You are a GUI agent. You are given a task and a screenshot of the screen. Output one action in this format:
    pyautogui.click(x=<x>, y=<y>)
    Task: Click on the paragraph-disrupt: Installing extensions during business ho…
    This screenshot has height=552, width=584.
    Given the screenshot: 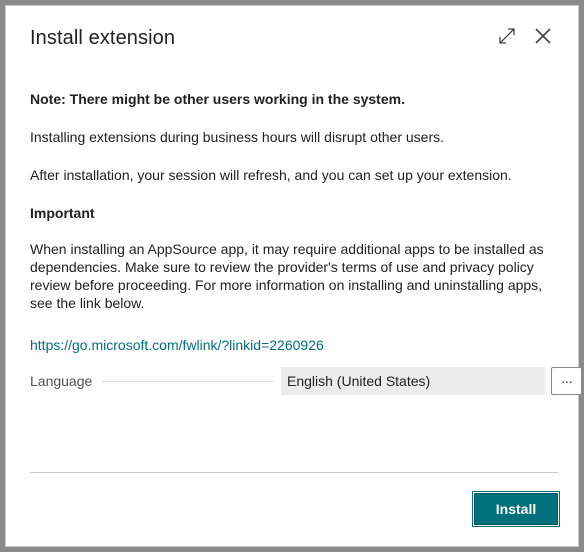 What is the action you would take?
    pyautogui.click(x=237, y=137)
    